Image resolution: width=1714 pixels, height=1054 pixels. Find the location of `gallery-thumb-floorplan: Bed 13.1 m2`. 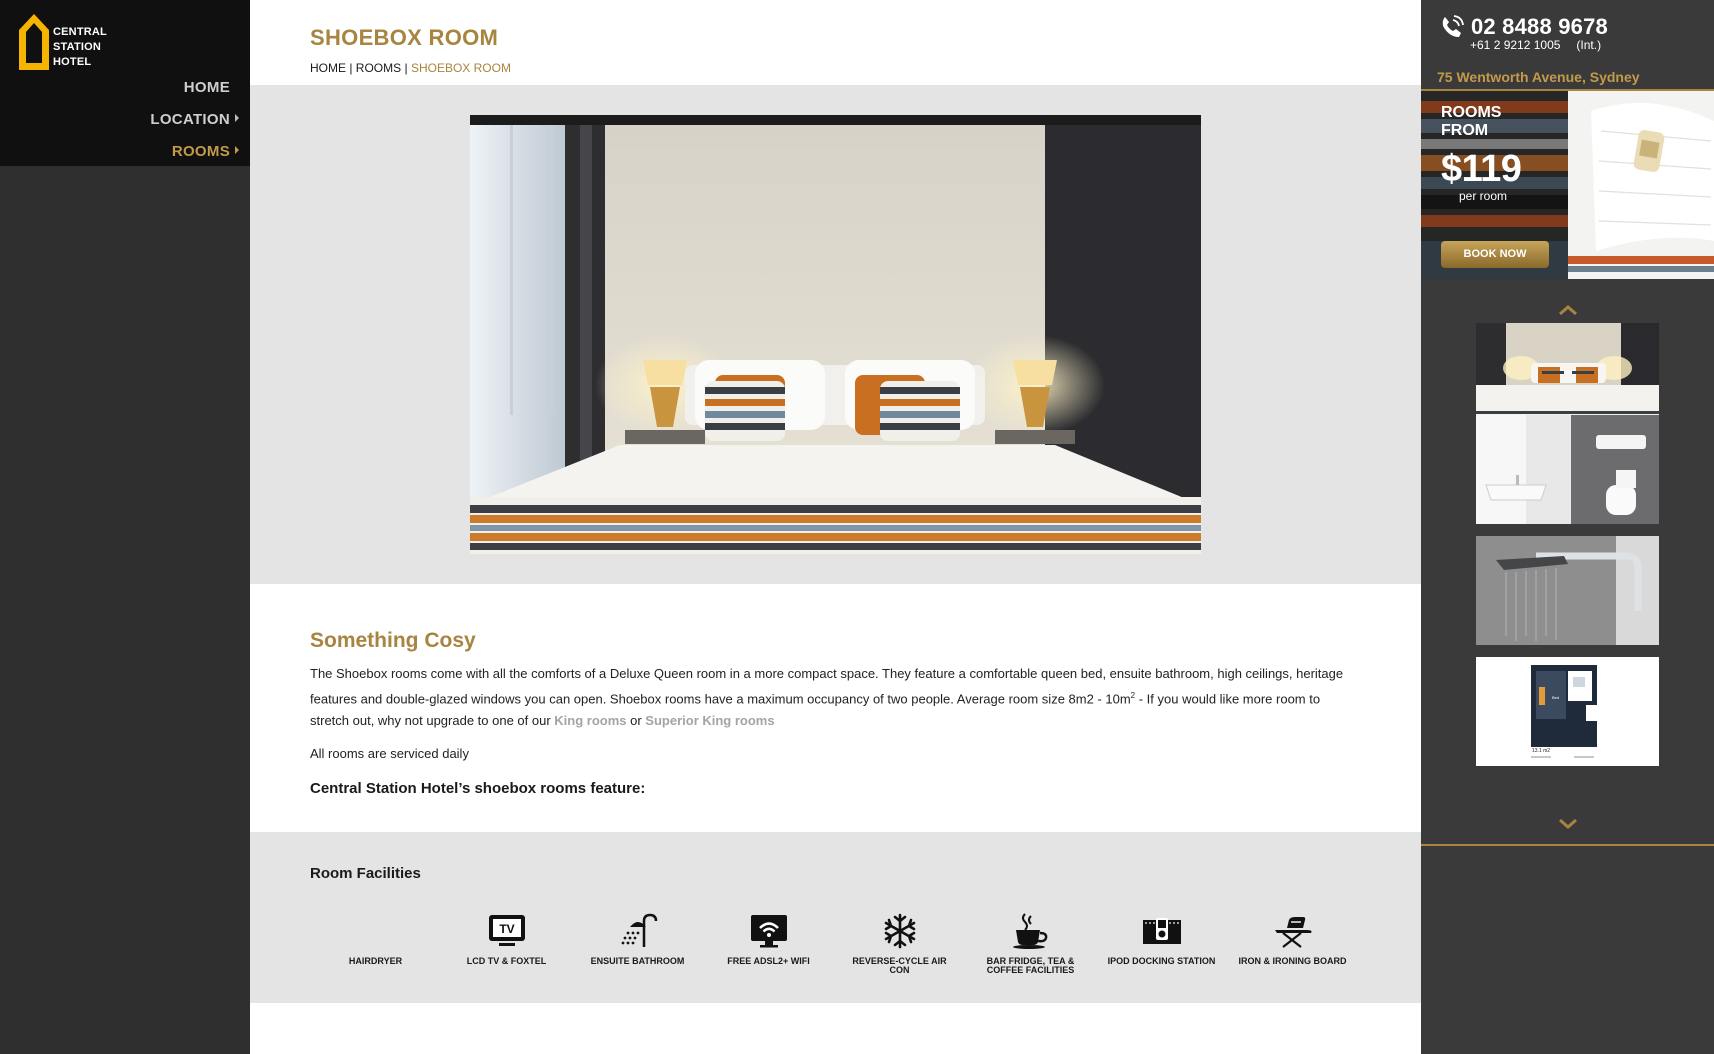

gallery-thumb-floorplan: Bed 13.1 m2 is located at coordinates (1567, 711).